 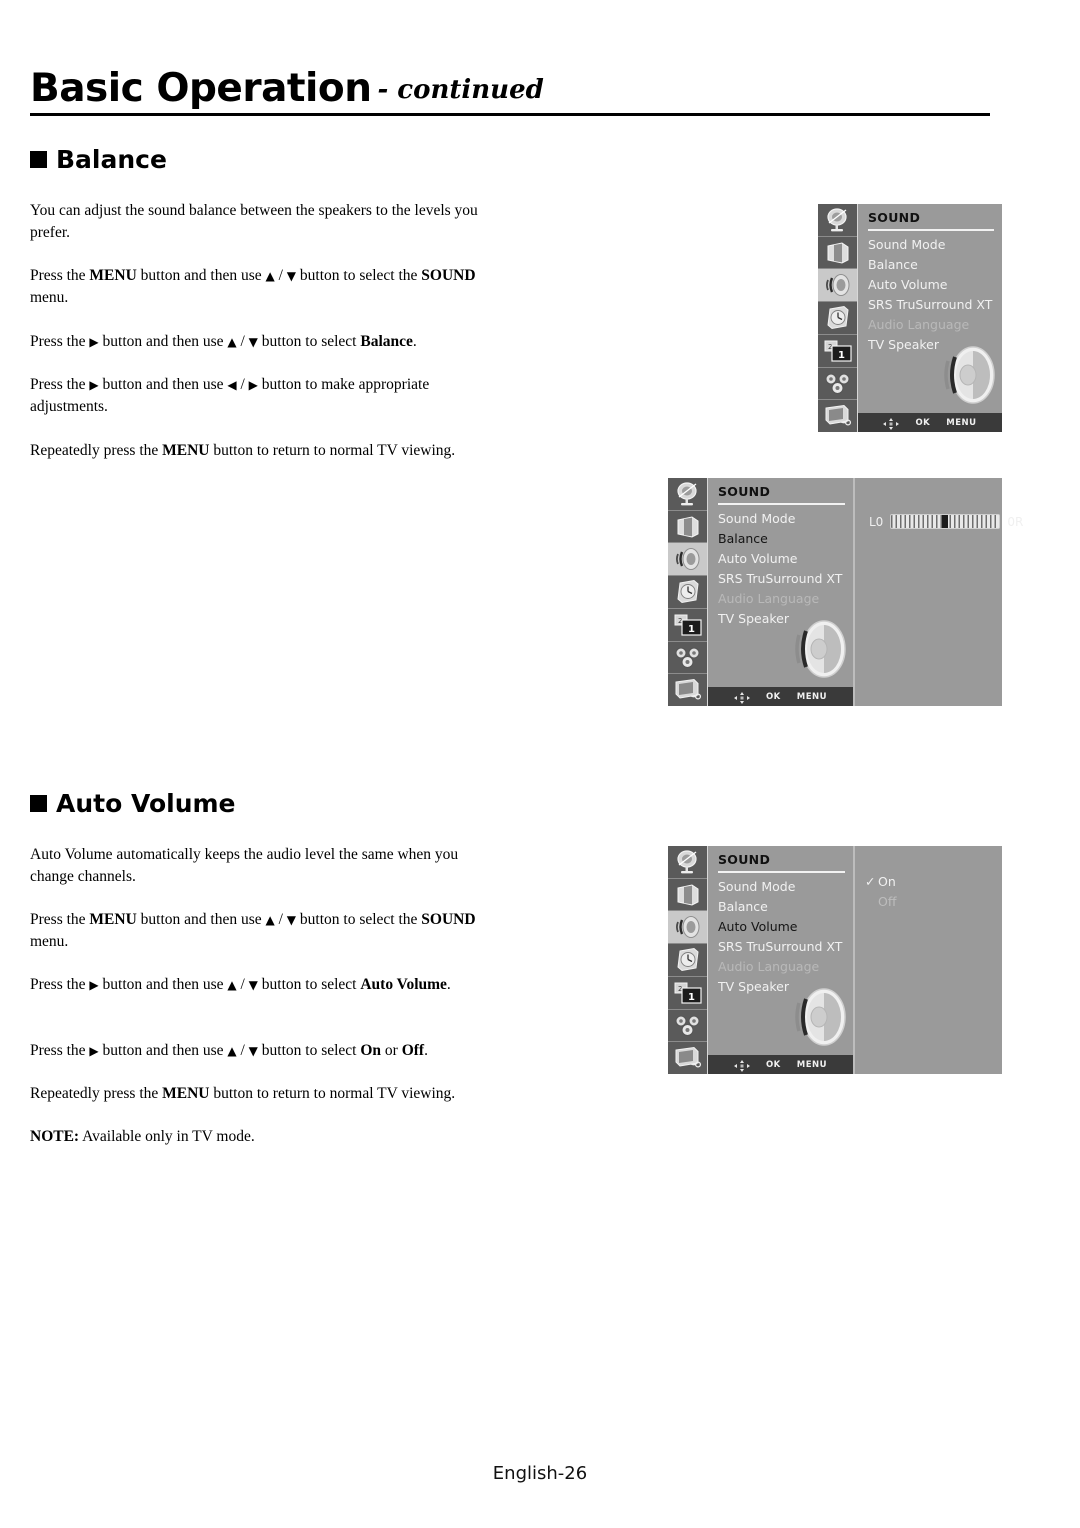 What do you see at coordinates (870, 881) in the screenshot?
I see `checkmark-icon: ✓` at bounding box center [870, 881].